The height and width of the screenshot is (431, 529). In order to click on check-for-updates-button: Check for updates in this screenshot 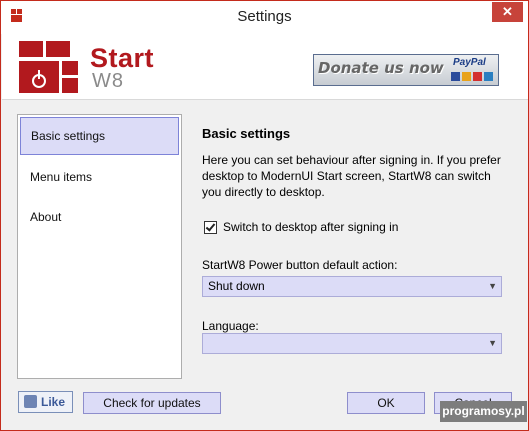, I will do `click(152, 403)`.